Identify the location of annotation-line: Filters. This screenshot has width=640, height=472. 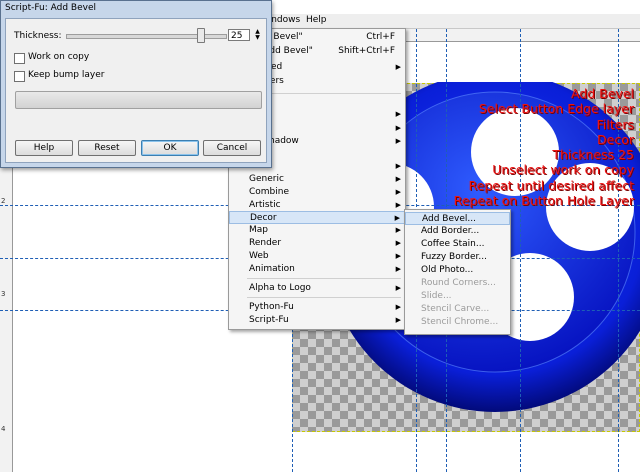
(615, 124).